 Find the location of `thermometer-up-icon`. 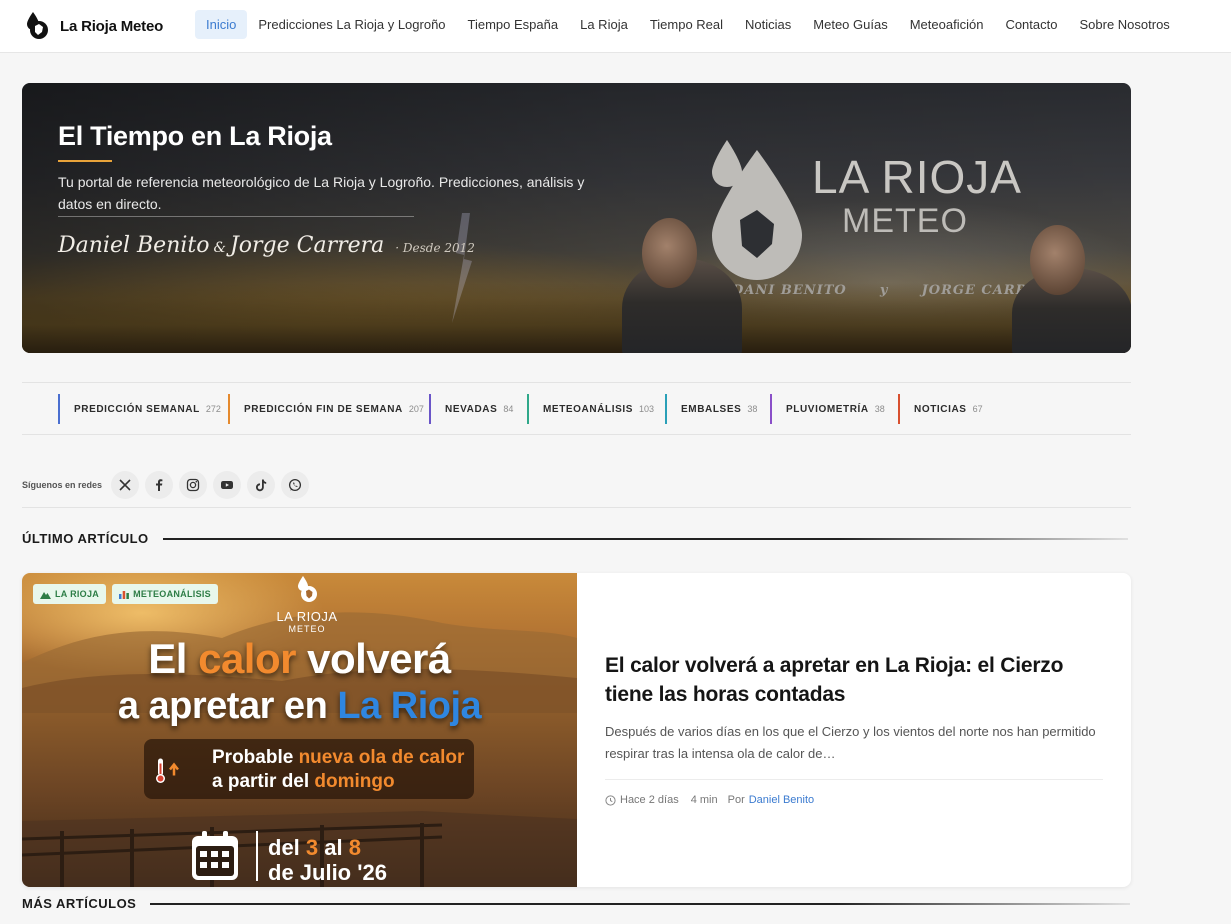

thermometer-up-icon is located at coordinates (167, 770).